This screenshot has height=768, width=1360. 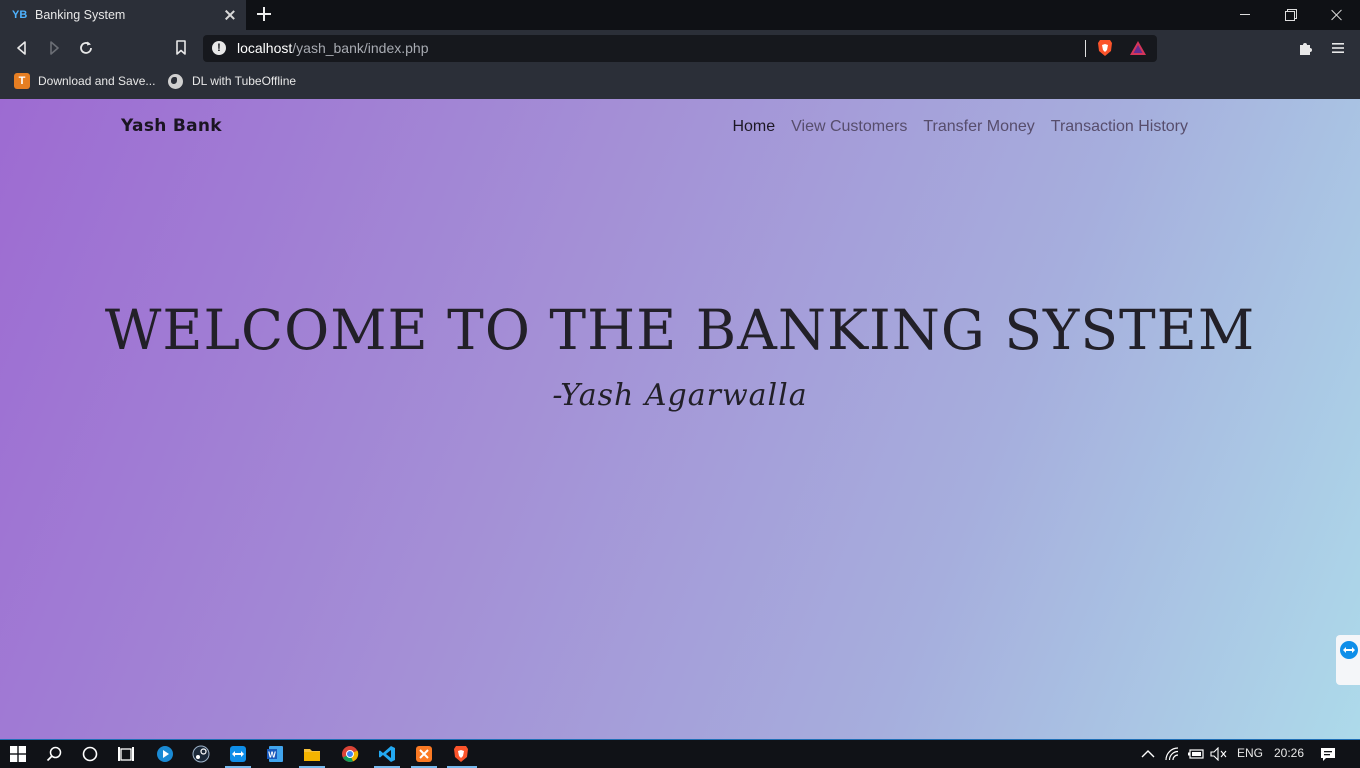 What do you see at coordinates (1245, 15) in the screenshot?
I see `minimize-button` at bounding box center [1245, 15].